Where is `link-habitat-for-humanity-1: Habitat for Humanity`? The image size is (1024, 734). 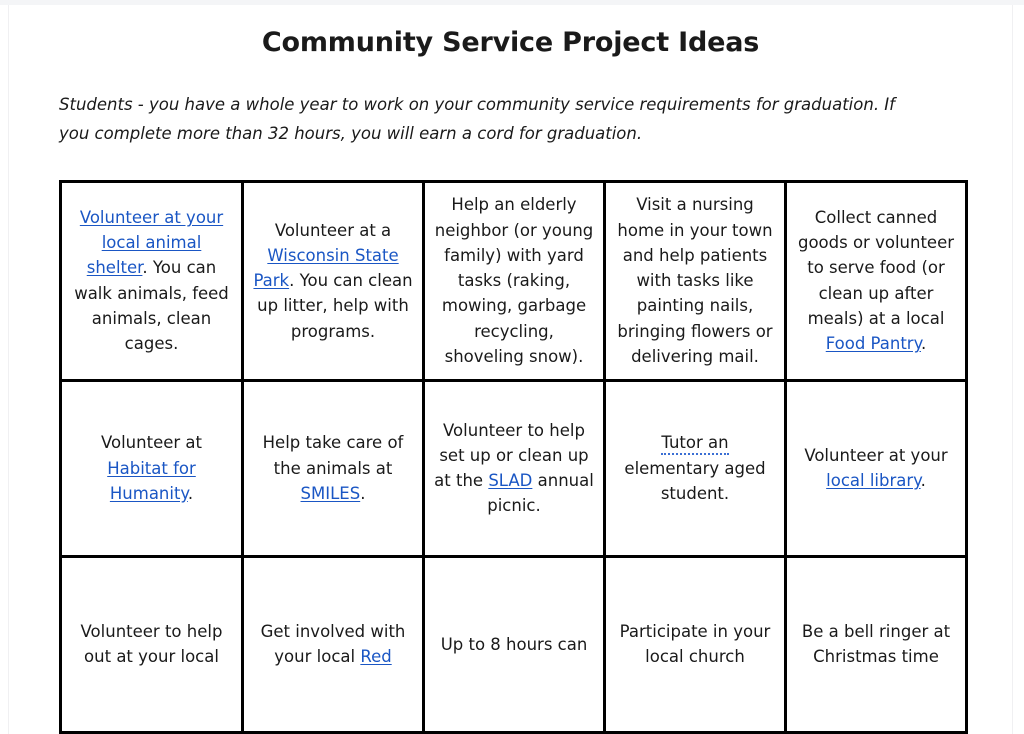 link-habitat-for-humanity-1: Habitat for Humanity is located at coordinates (151, 481).